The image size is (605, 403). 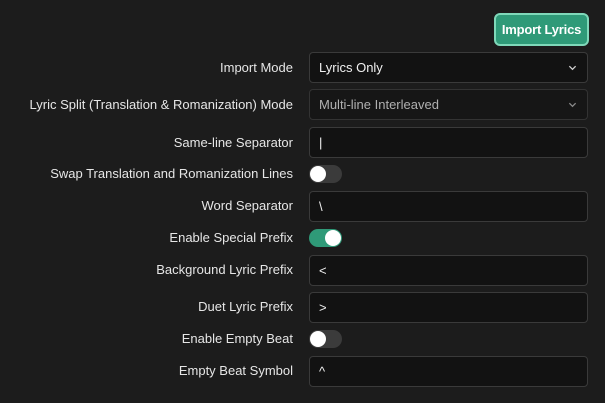 I want to click on swap-lines-label: Swap Translation and Romanization Lines, so click(x=171, y=173).